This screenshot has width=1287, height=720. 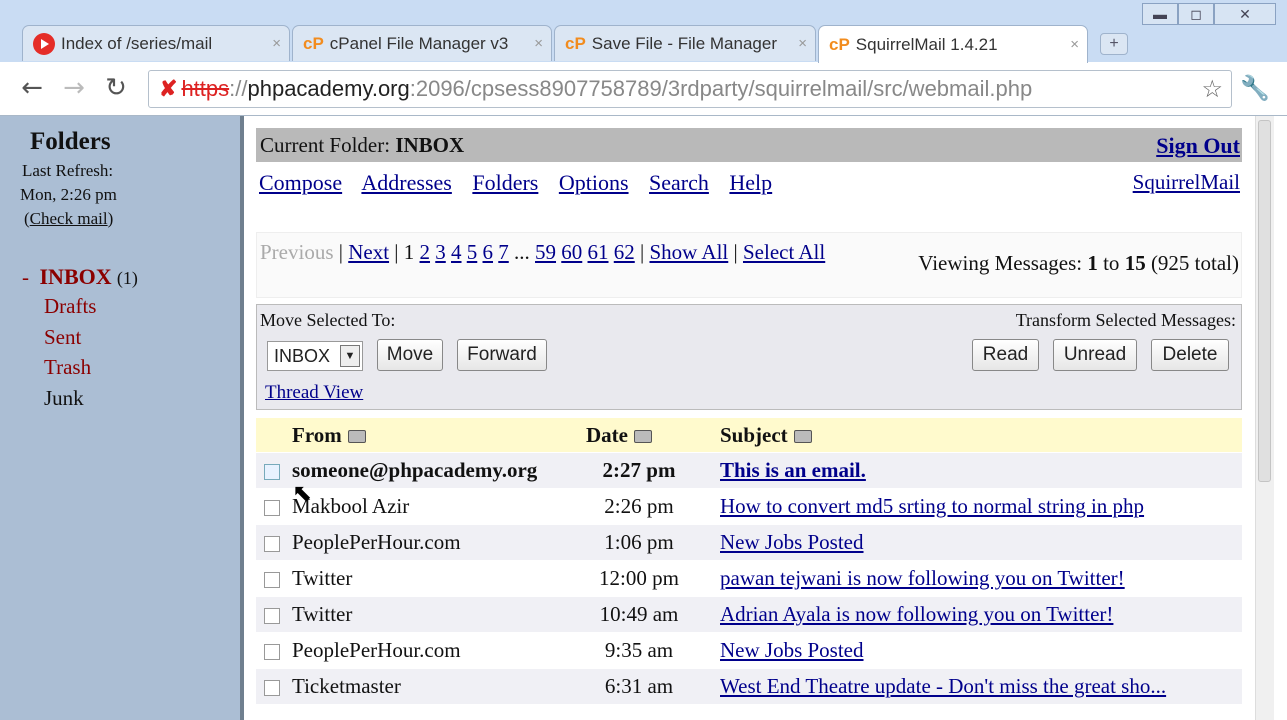 What do you see at coordinates (62, 337) in the screenshot?
I see `folder-sent: Sent` at bounding box center [62, 337].